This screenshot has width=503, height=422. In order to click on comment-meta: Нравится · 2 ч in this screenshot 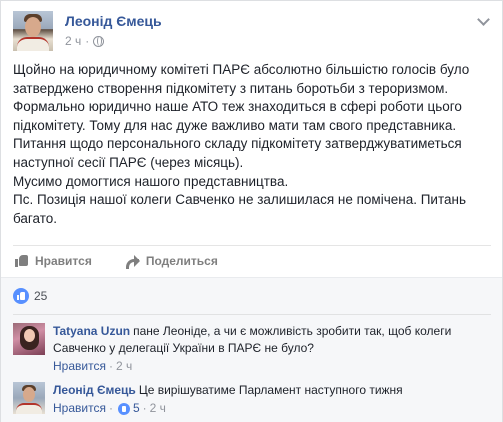, I will do `click(273, 366)`.